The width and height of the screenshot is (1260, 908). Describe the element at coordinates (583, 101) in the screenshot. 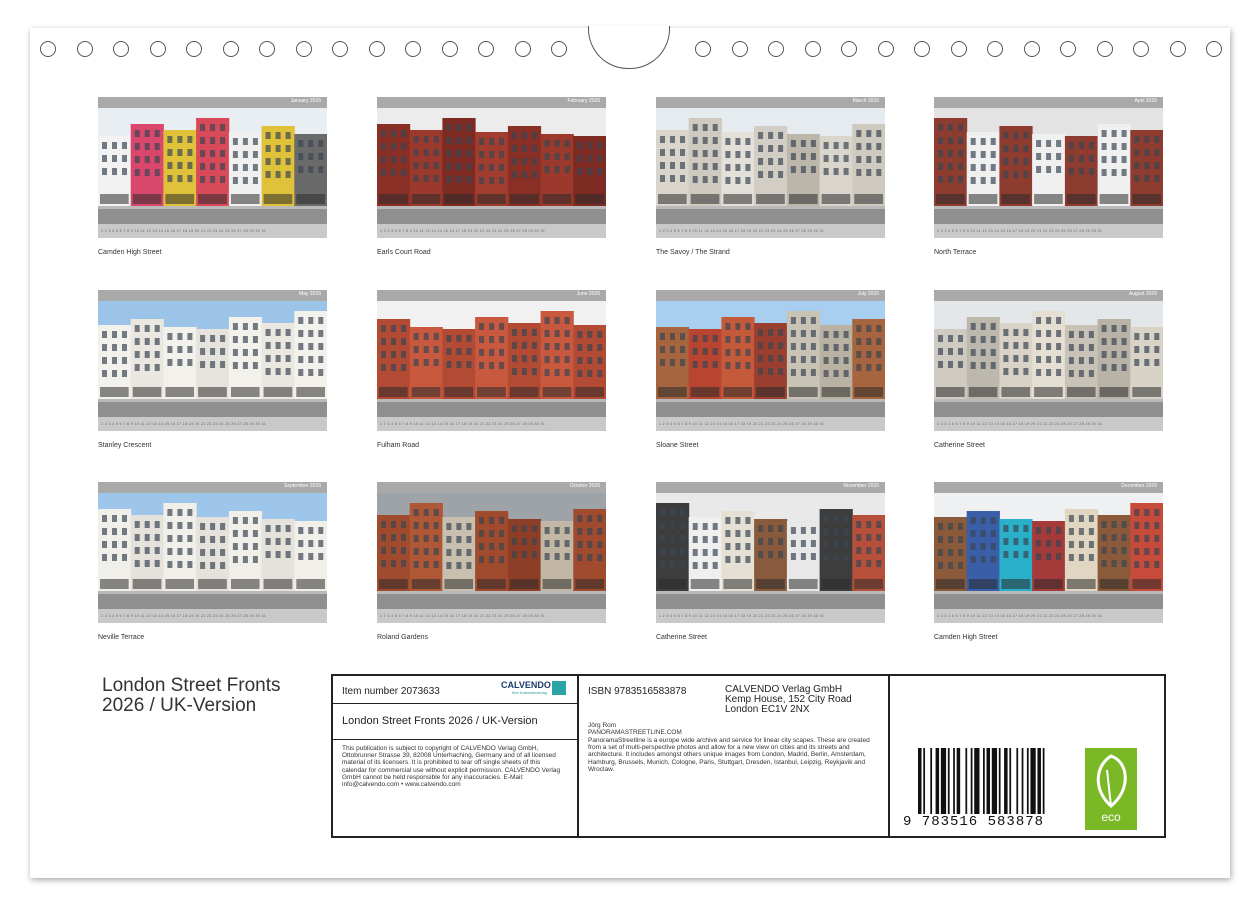

I see `month-label: February 2026` at that location.